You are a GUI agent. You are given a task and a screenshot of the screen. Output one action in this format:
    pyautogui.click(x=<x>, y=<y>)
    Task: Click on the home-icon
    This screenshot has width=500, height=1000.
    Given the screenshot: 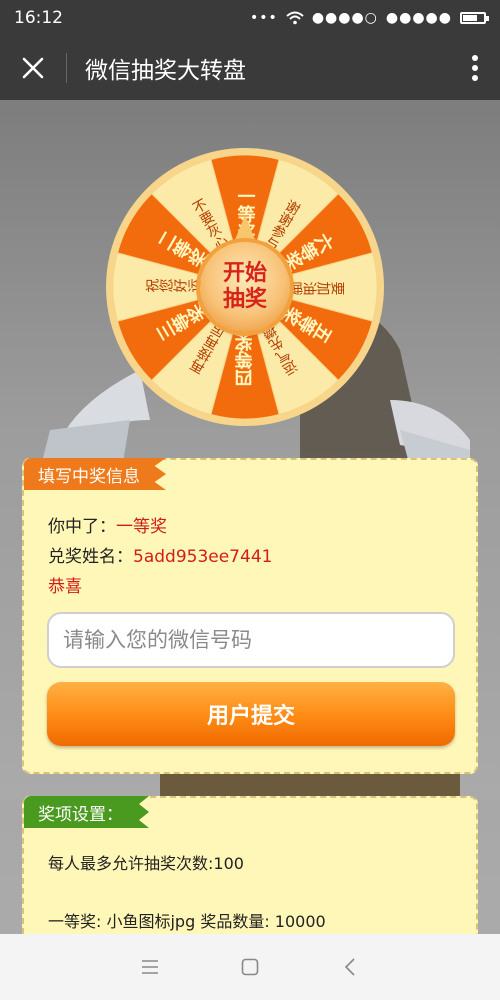 What is the action you would take?
    pyautogui.click(x=250, y=967)
    